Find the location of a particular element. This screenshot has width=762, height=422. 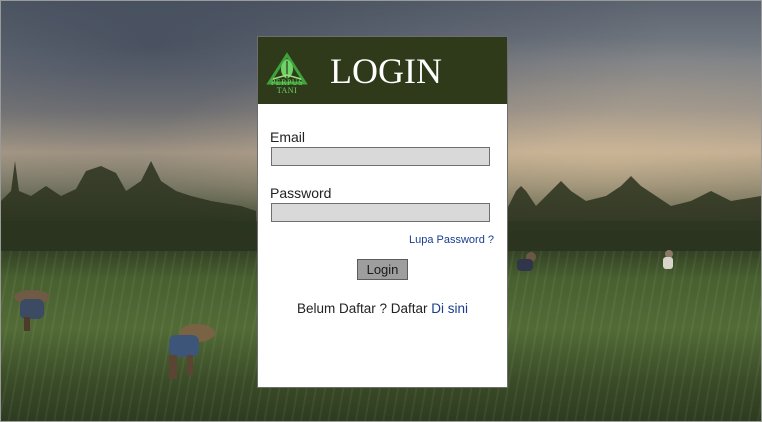

forgot-password-link: Lupa Password ? is located at coordinates (451, 240).